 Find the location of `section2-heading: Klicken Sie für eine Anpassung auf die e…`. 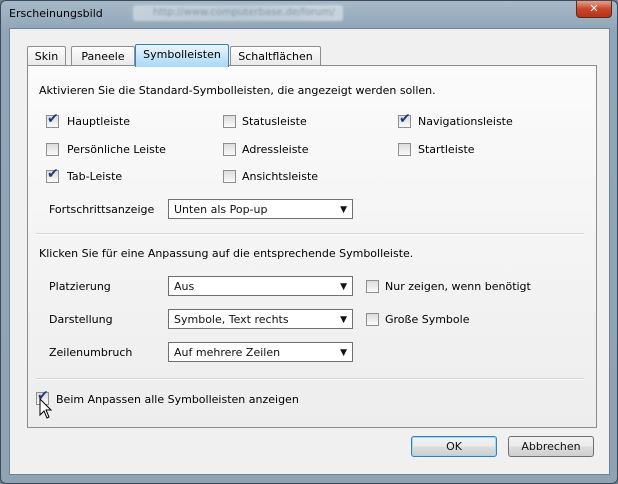

section2-heading: Klicken Sie für eine Anpassung auf die e… is located at coordinates (226, 253).